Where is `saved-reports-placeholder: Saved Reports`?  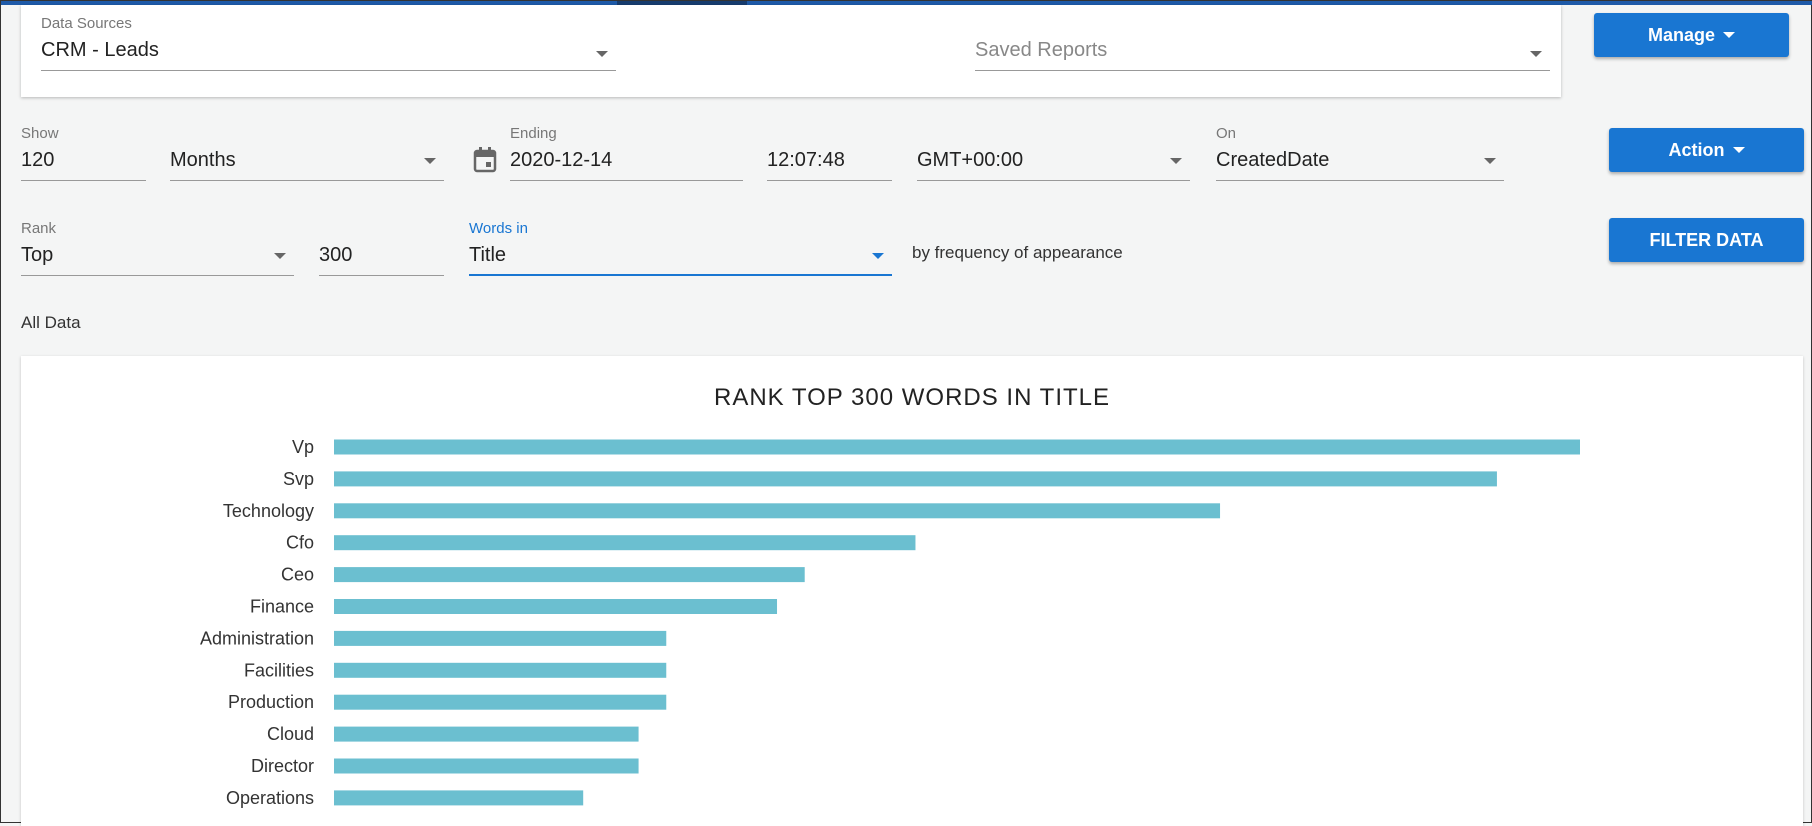
saved-reports-placeholder: Saved Reports is located at coordinates (1041, 50).